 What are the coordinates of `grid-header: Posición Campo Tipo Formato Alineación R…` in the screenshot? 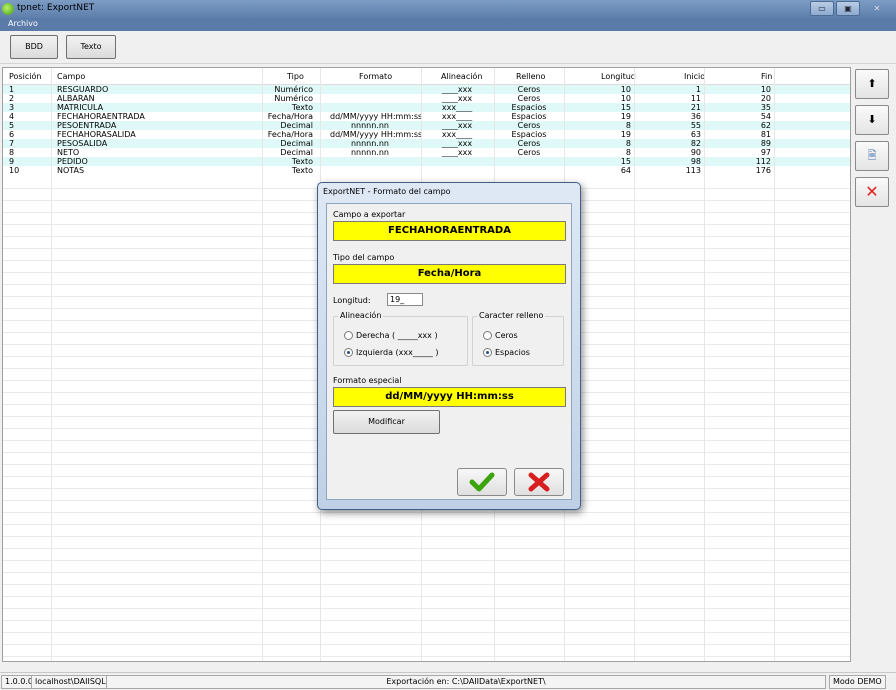 It's located at (426, 76).